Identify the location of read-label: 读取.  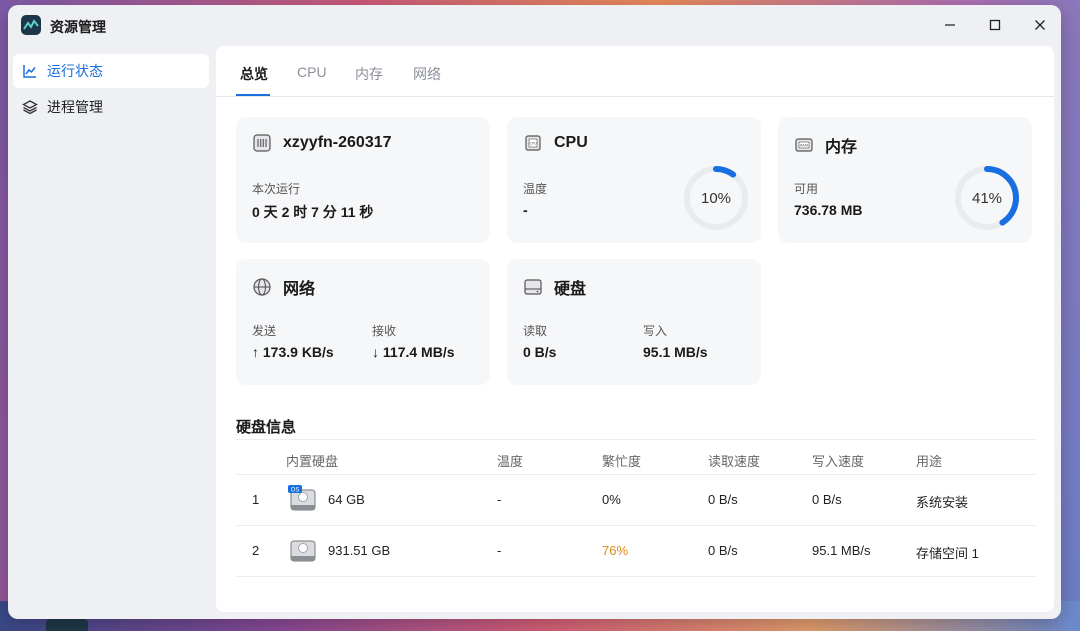
(535, 331).